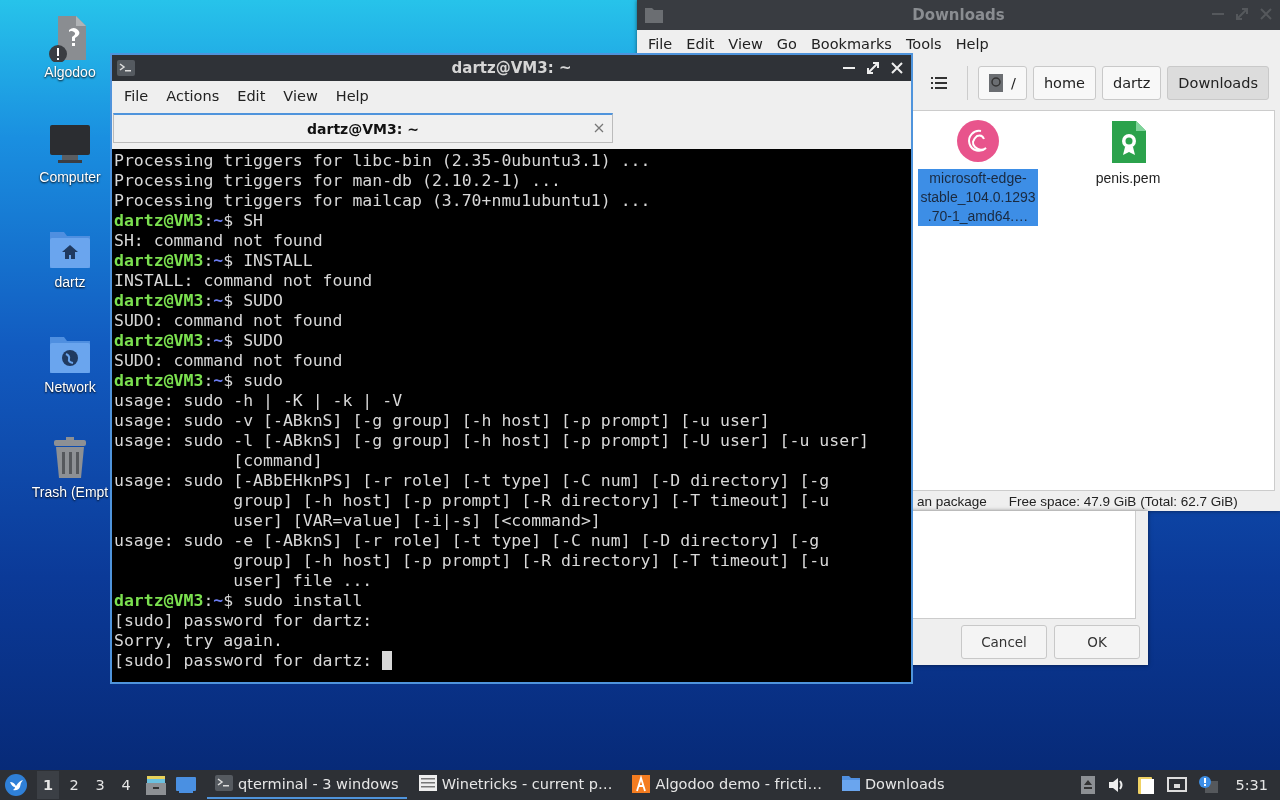 This screenshot has height=800, width=1280. Describe the element at coordinates (156, 785) in the screenshot. I see `file-cabinet-icon` at that location.